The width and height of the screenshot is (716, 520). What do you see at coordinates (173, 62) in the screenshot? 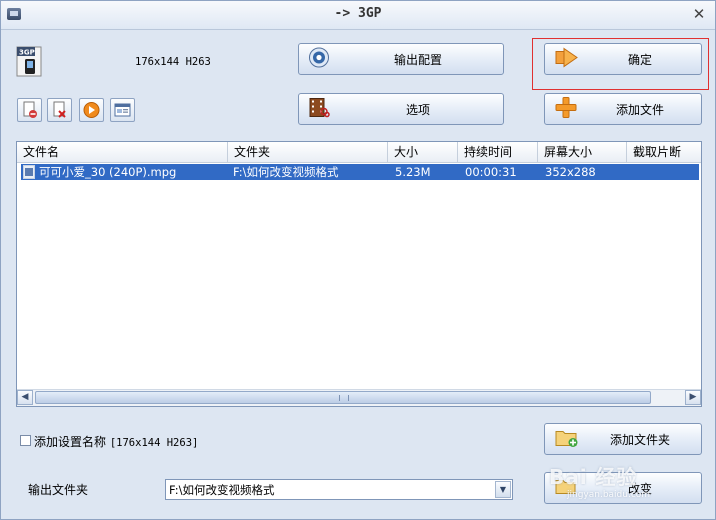
I see `format-profile-text: 176x144 H263` at bounding box center [173, 62].